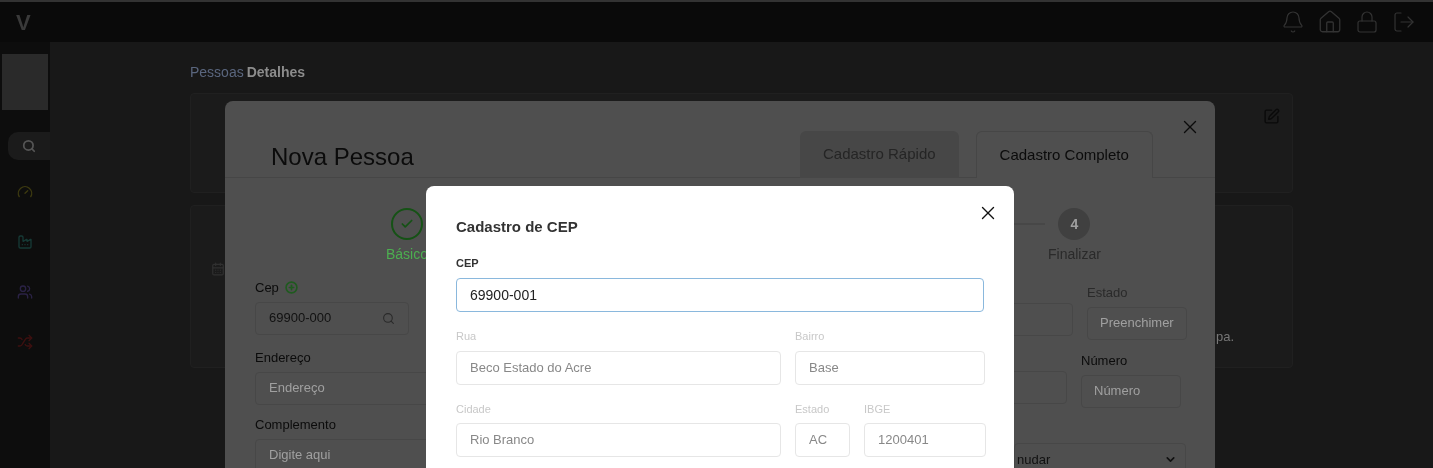 Image resolution: width=1433 pixels, height=468 pixels. What do you see at coordinates (332, 318) in the screenshot?
I see `input-field: 69900-000` at bounding box center [332, 318].